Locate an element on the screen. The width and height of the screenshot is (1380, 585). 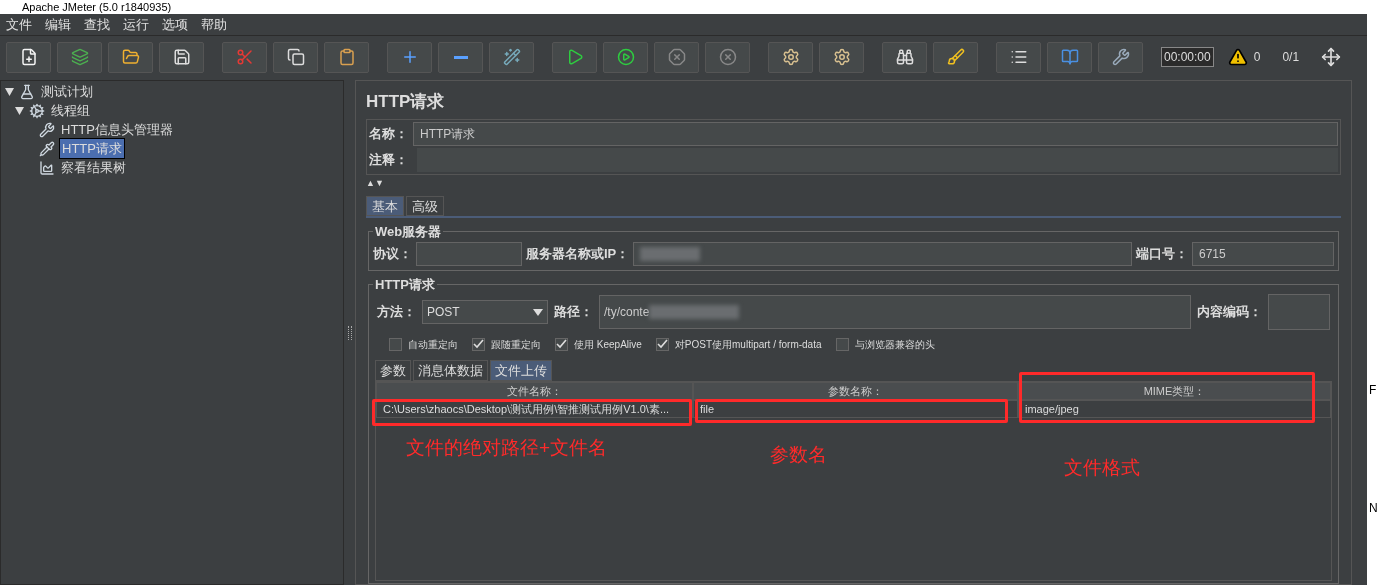
table-cell: file is located at coordinates (855, 409).